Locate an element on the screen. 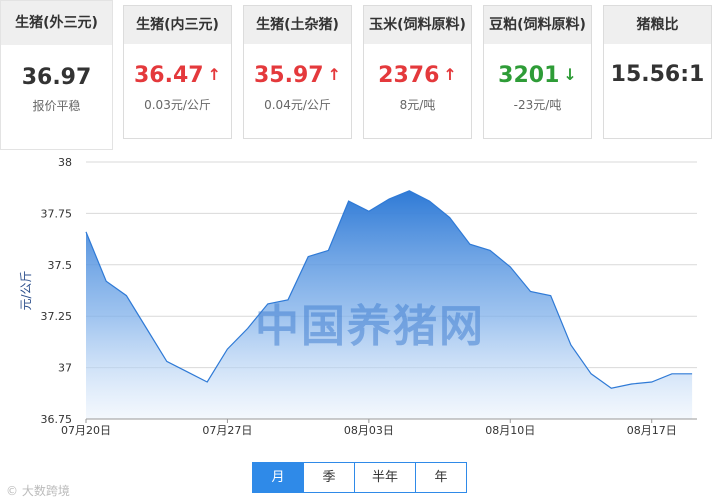 This screenshot has height=504, width=719. card-price: 35.97 is located at coordinates (289, 75).